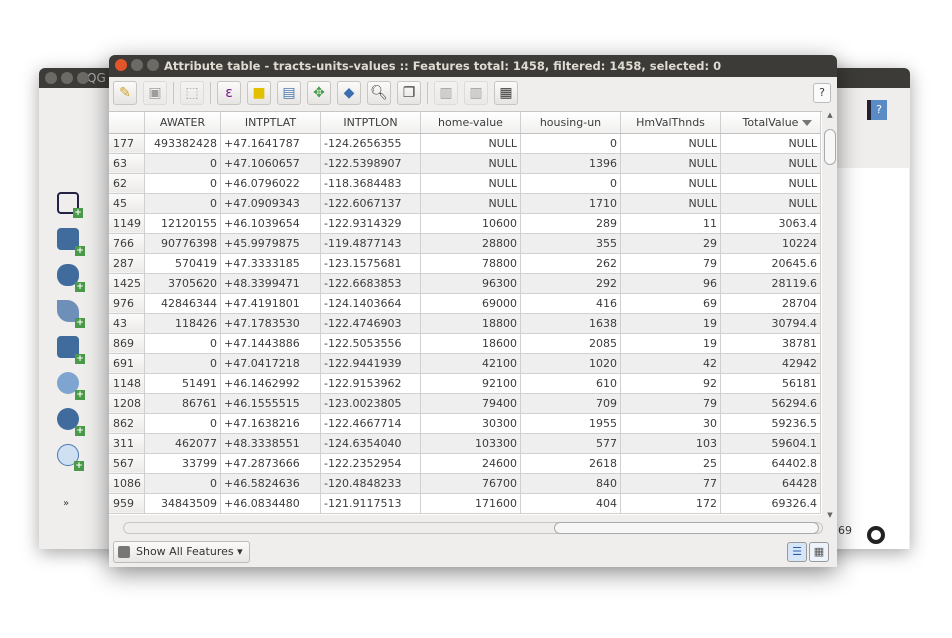  What do you see at coordinates (770, 243) in the screenshot?
I see `table-cell: 10224` at bounding box center [770, 243].